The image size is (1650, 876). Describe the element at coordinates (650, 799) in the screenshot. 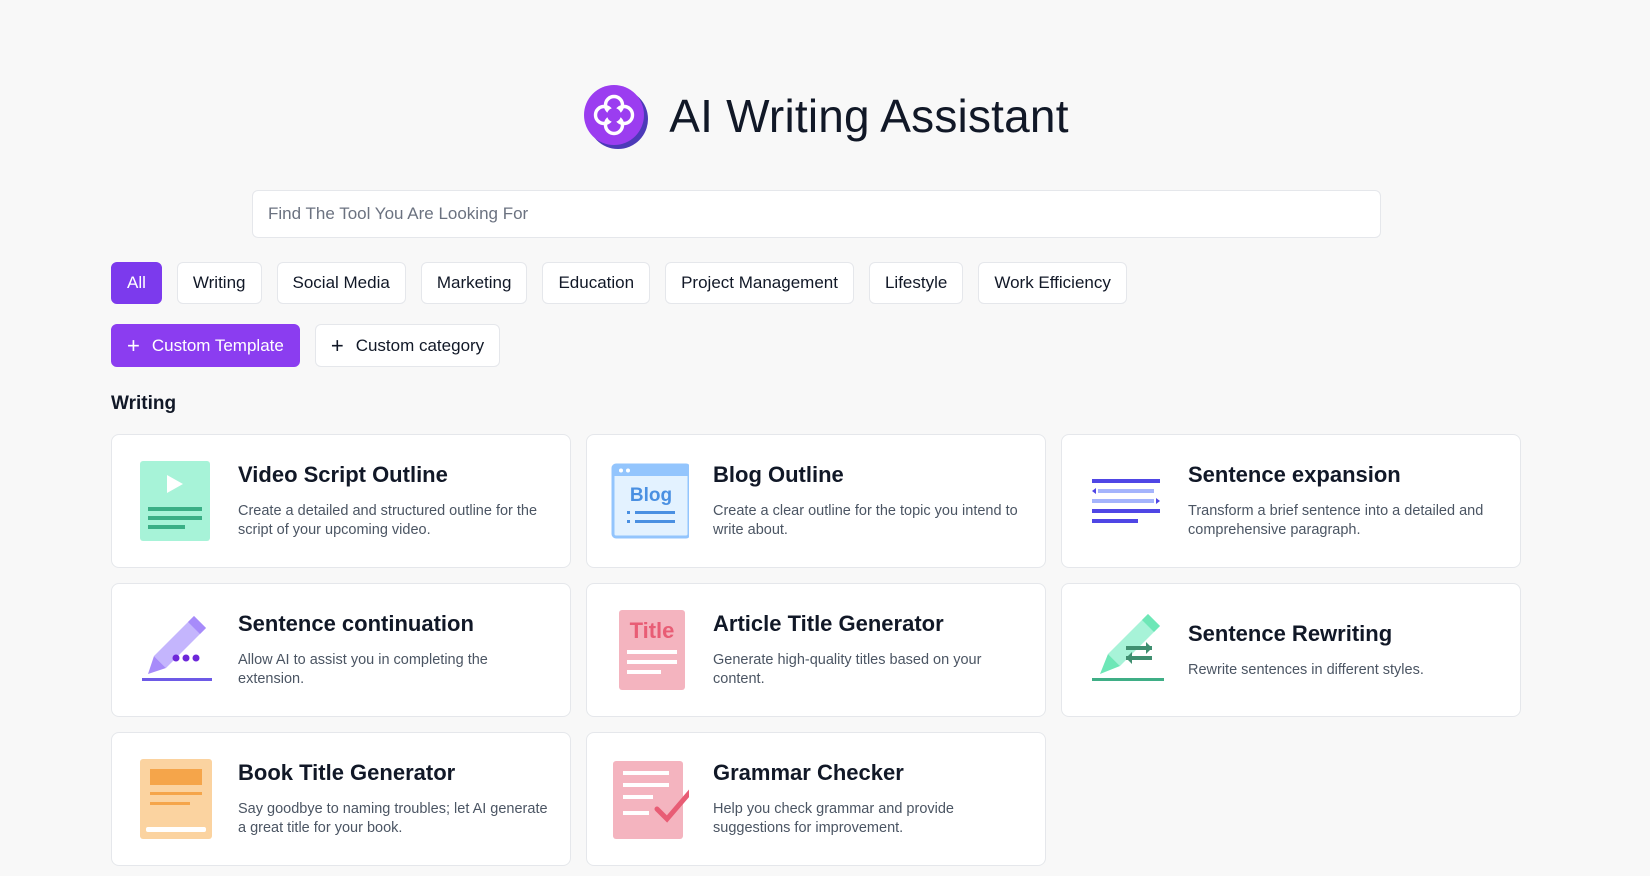

I see `grammar-check-icon` at that location.